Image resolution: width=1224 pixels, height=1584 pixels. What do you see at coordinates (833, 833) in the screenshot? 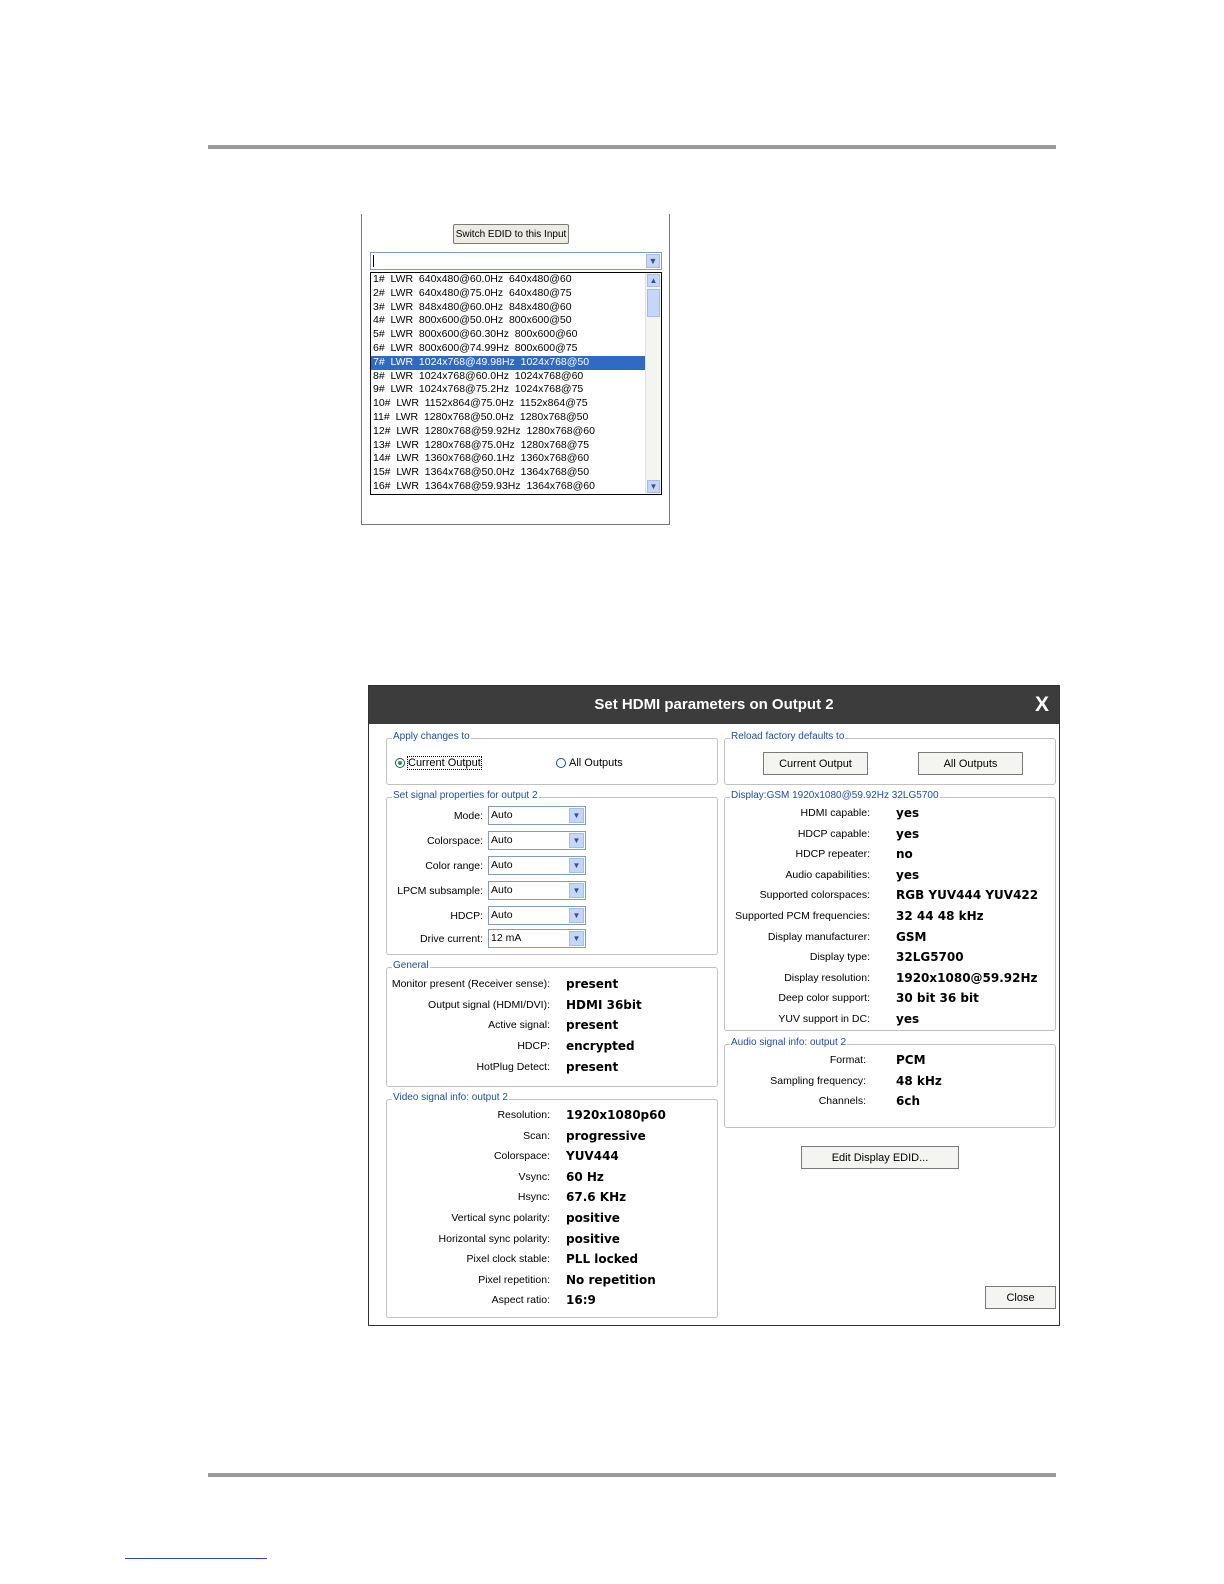
I see `info-label: HDCP capable:` at bounding box center [833, 833].